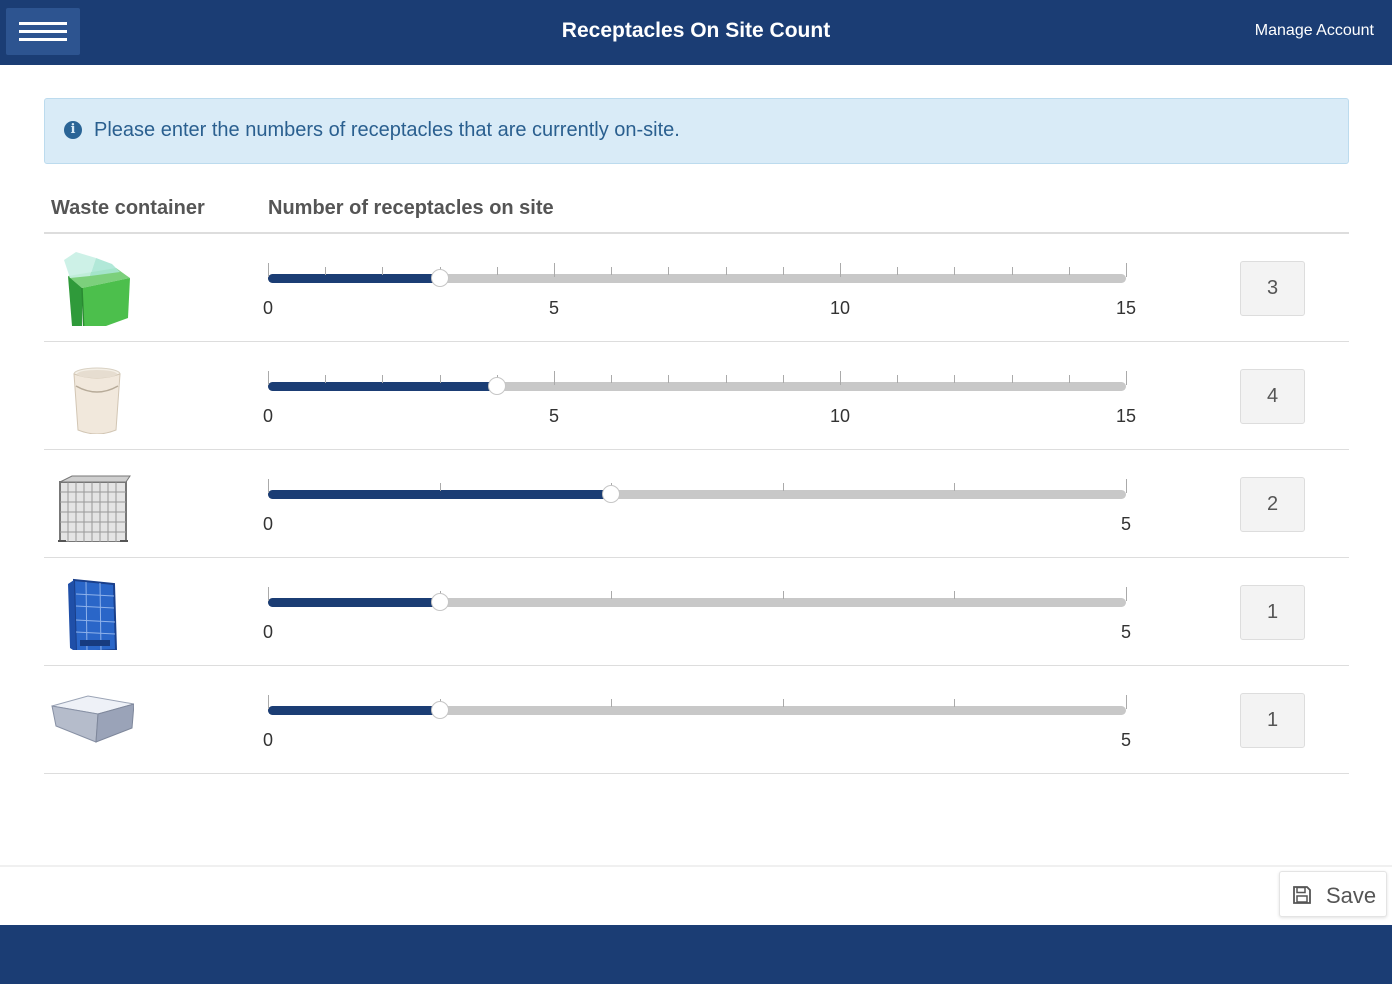  What do you see at coordinates (92, 719) in the screenshot?
I see `grey-lidded-tub-icon` at bounding box center [92, 719].